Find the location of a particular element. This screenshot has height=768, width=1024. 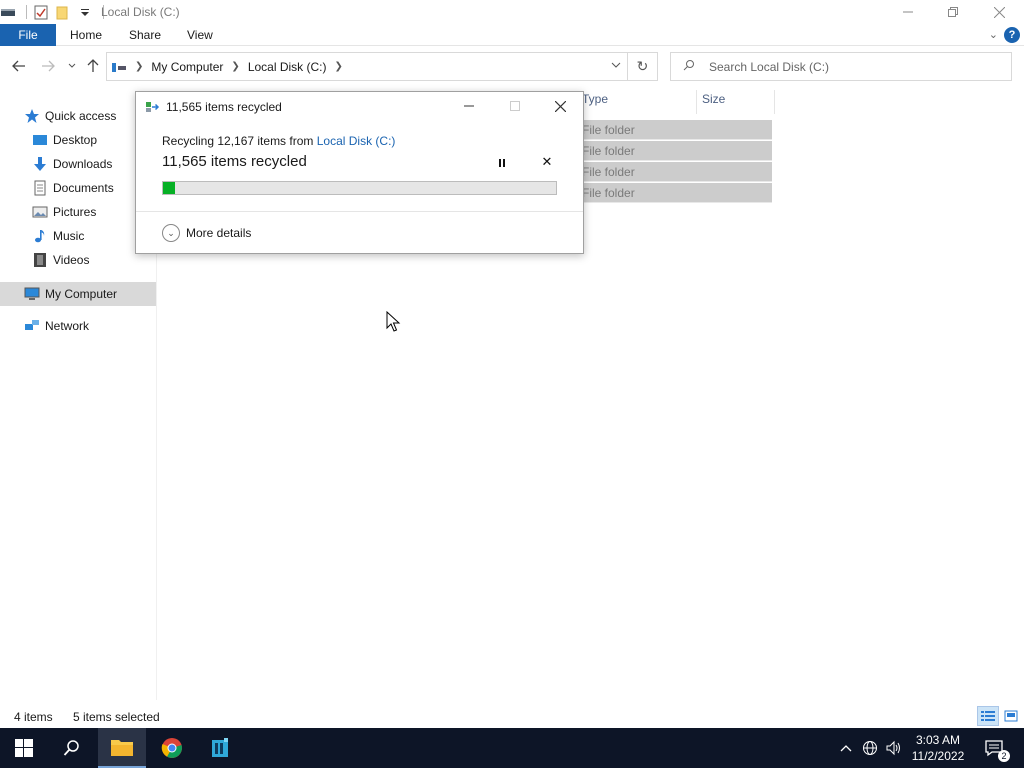

minimize-button is located at coordinates (908, 12).